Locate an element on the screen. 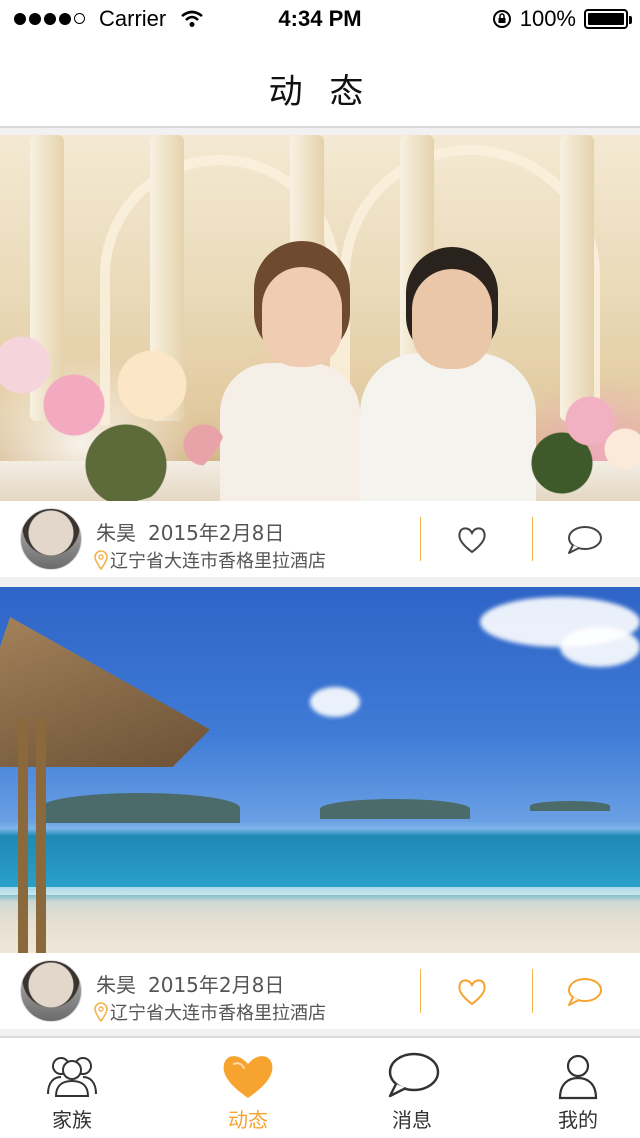  family-icon is located at coordinates (72, 1077).